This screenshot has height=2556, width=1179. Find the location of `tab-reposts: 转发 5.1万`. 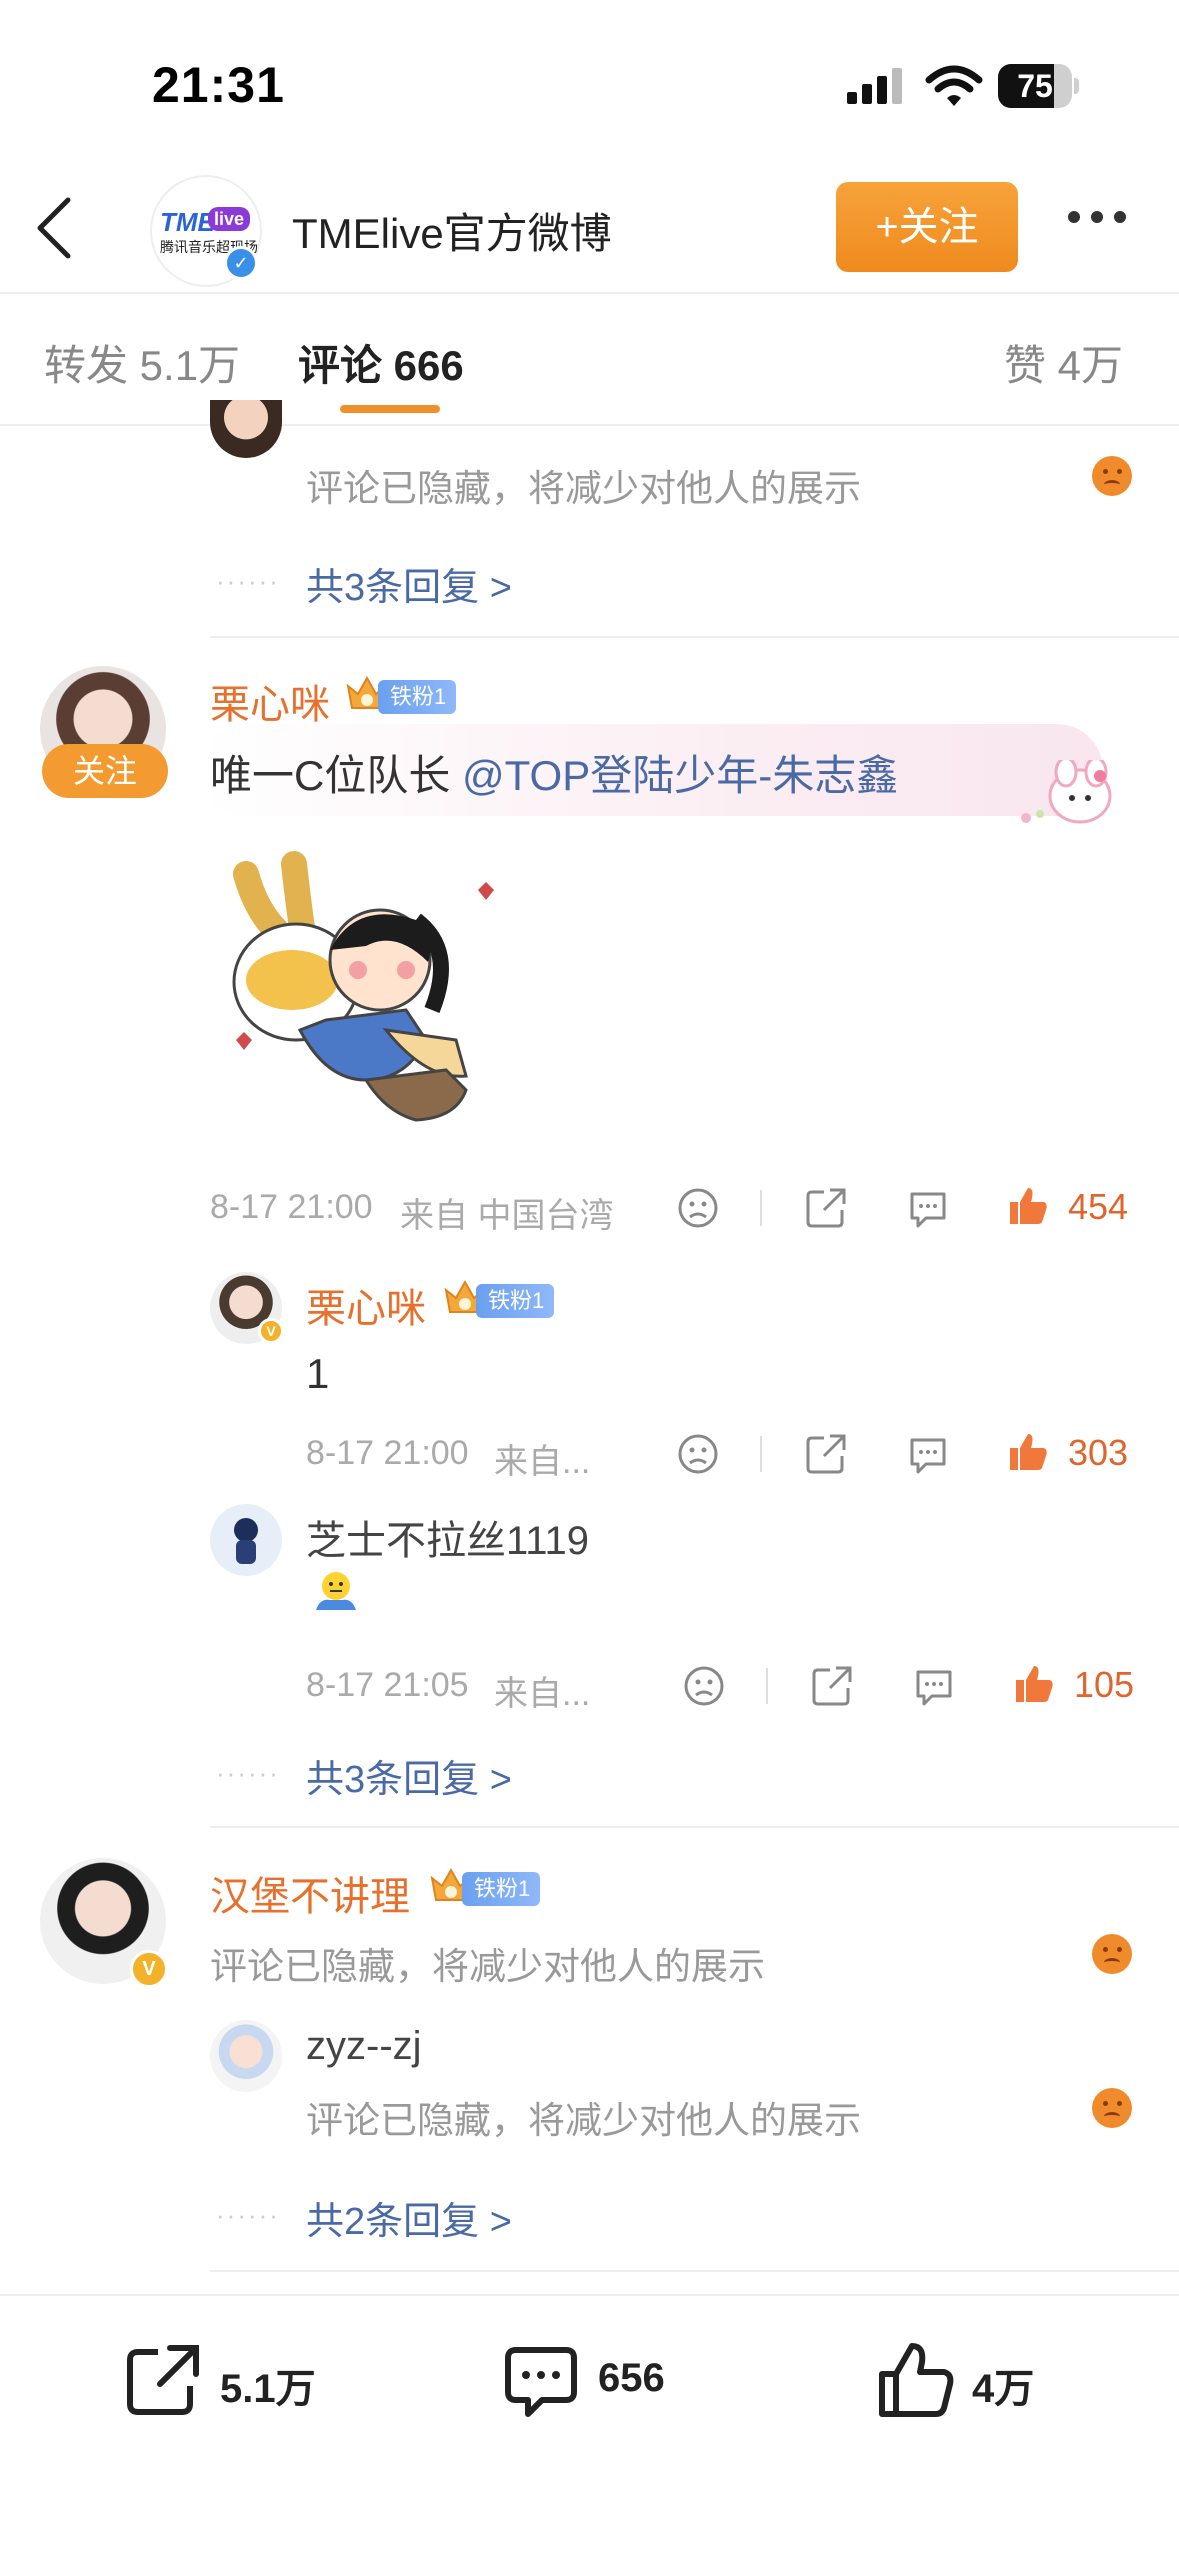

tab-reposts: 转发 5.1万 is located at coordinates (142, 362).